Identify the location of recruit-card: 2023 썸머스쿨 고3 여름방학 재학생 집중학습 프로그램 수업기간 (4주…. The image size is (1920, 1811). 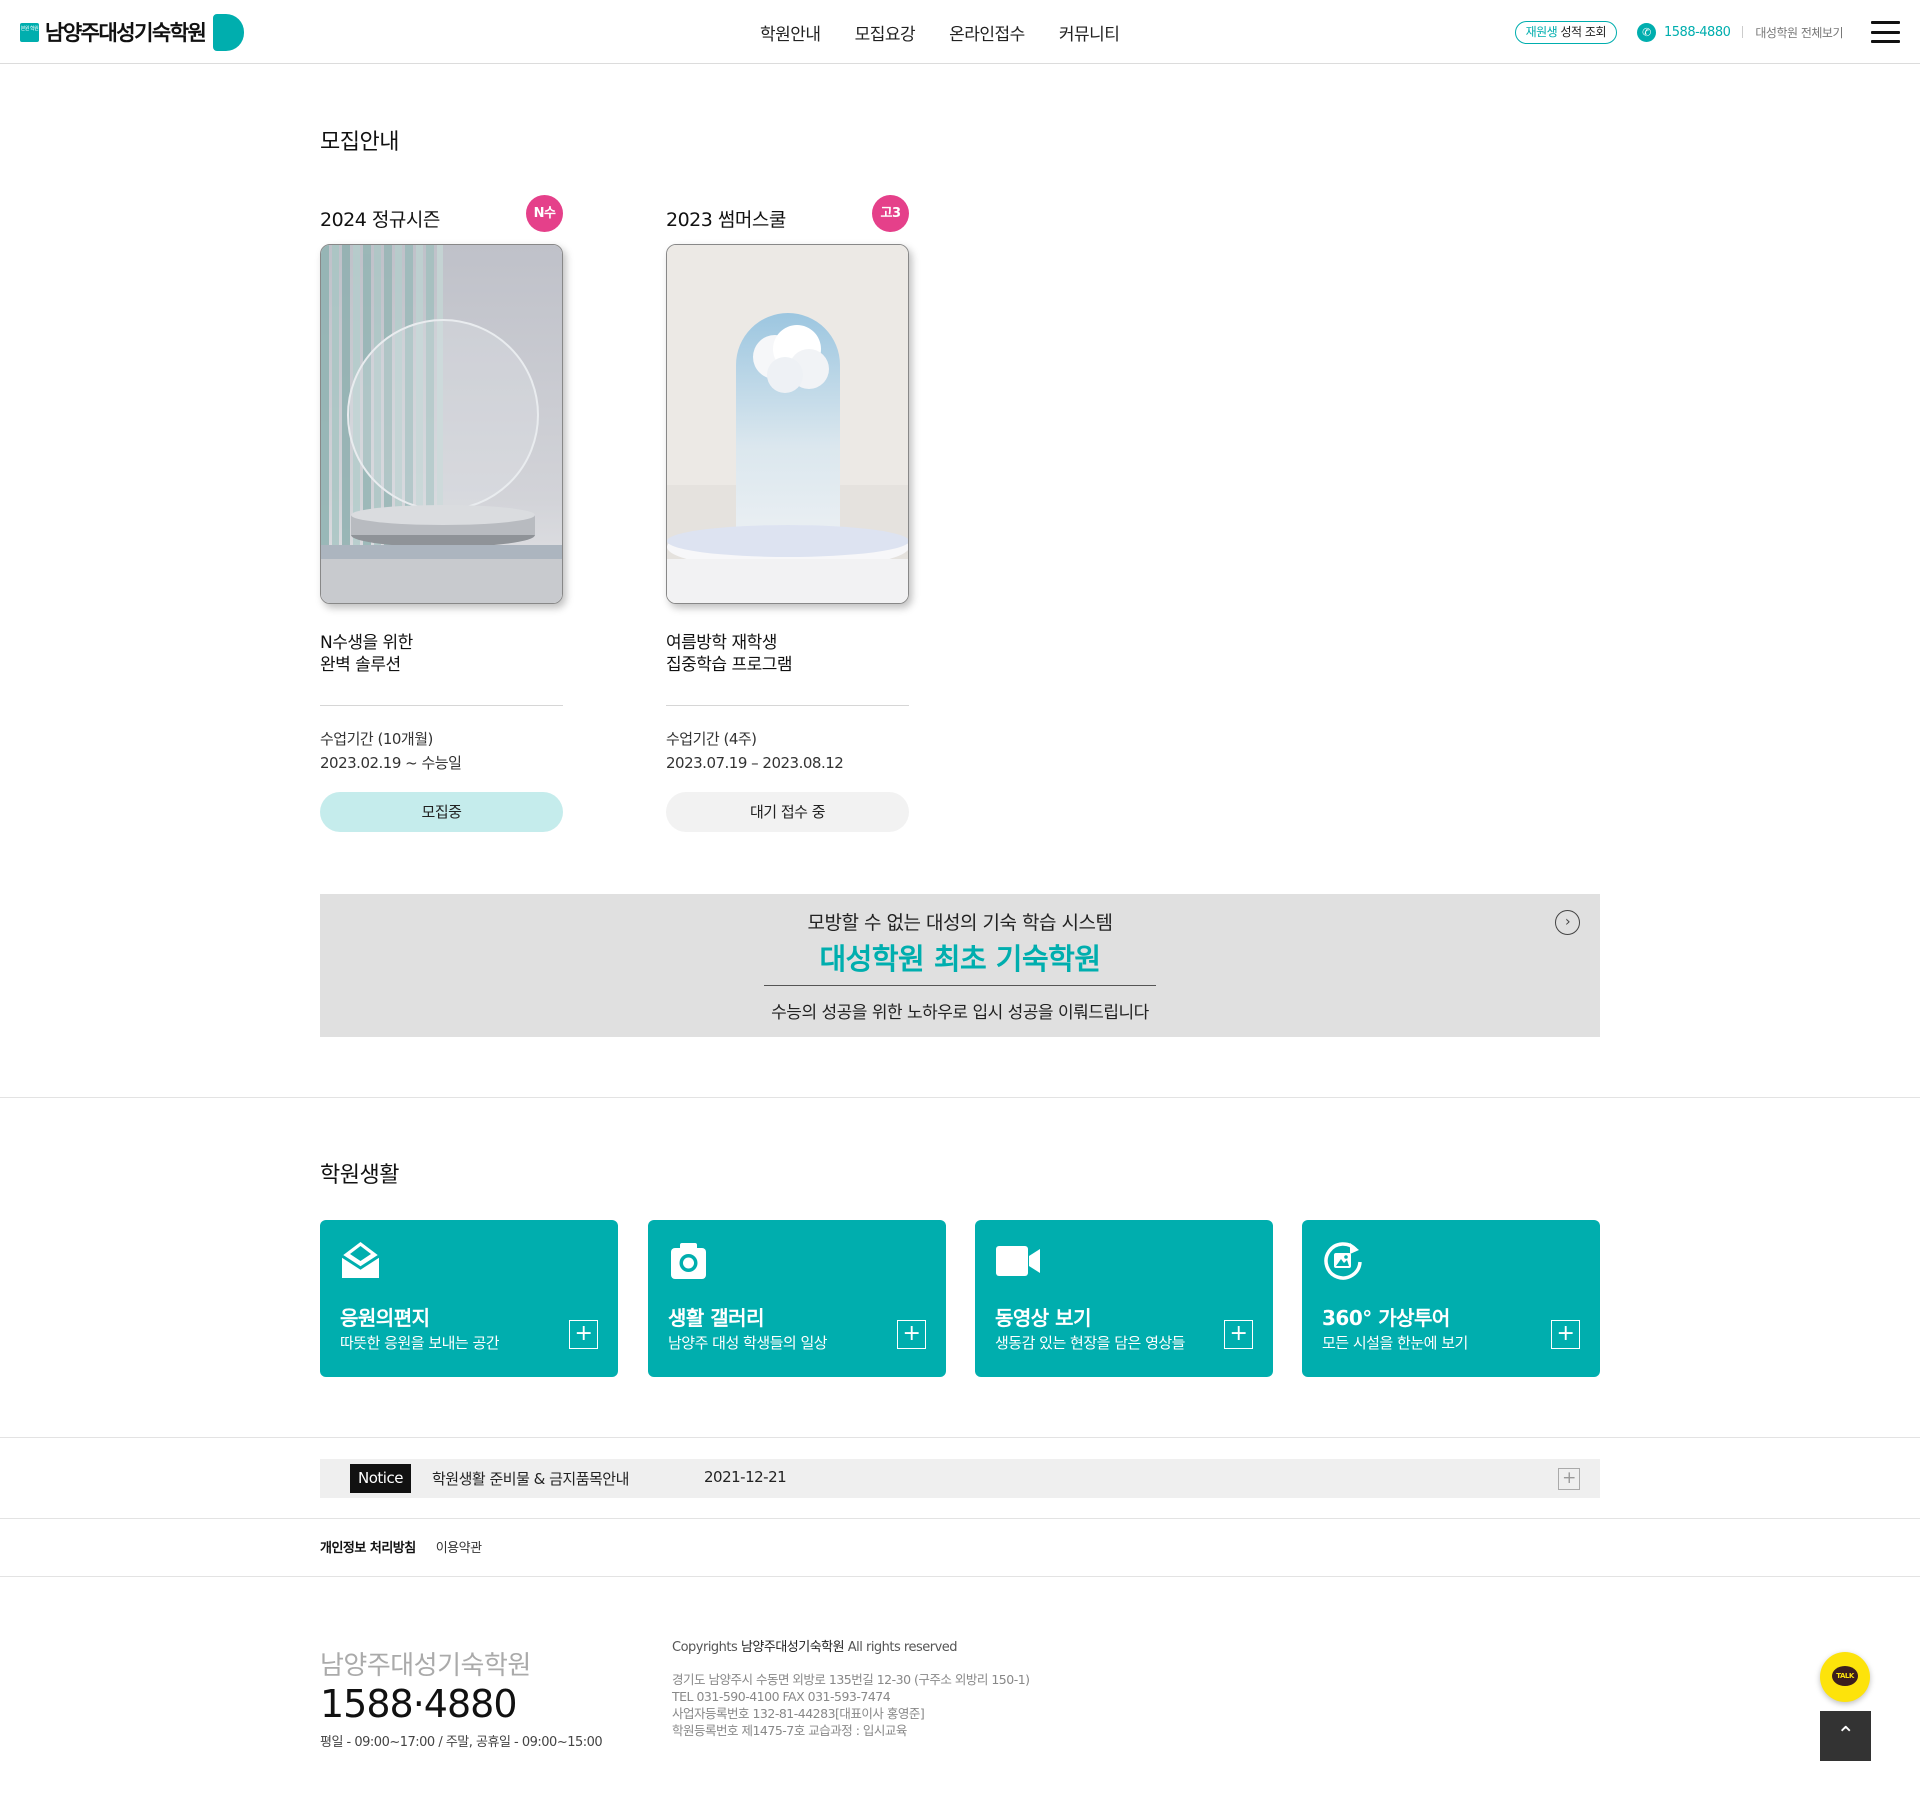
(787, 513).